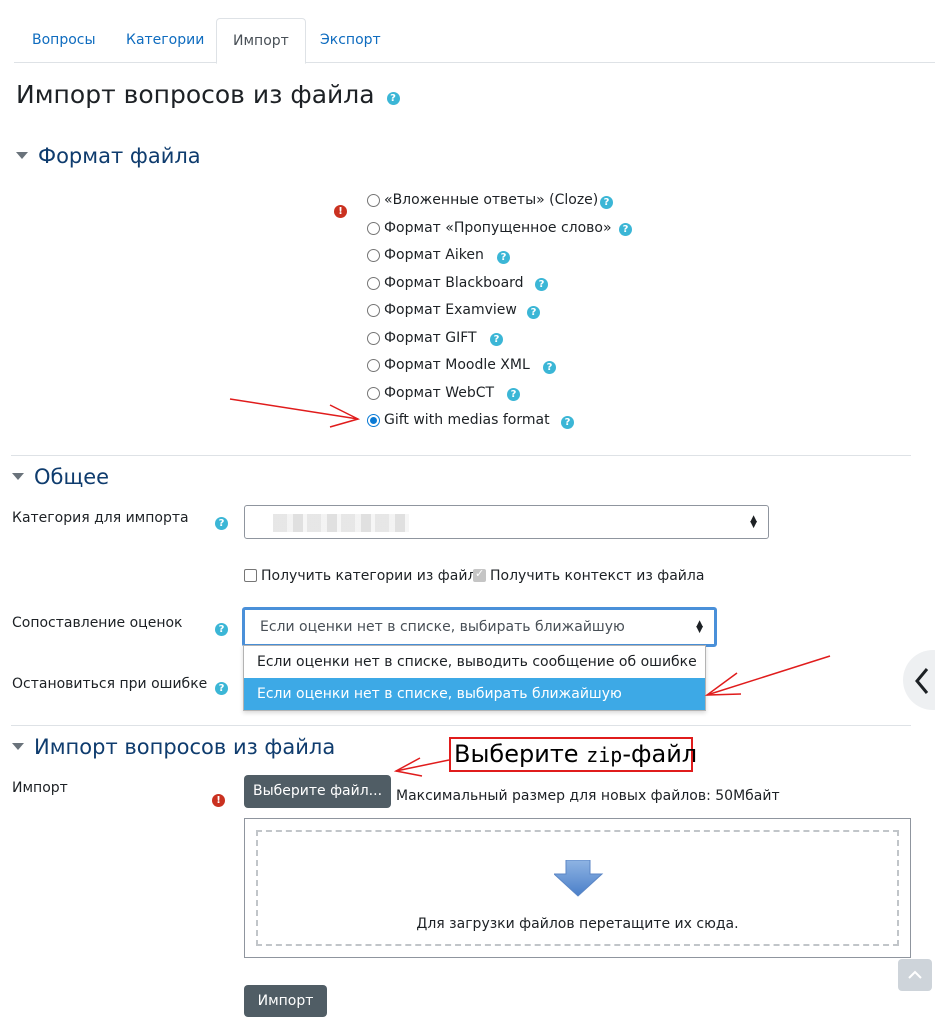 Image resolution: width=935 pixels, height=1021 pixels. I want to click on chevron-up-icon, so click(915, 974).